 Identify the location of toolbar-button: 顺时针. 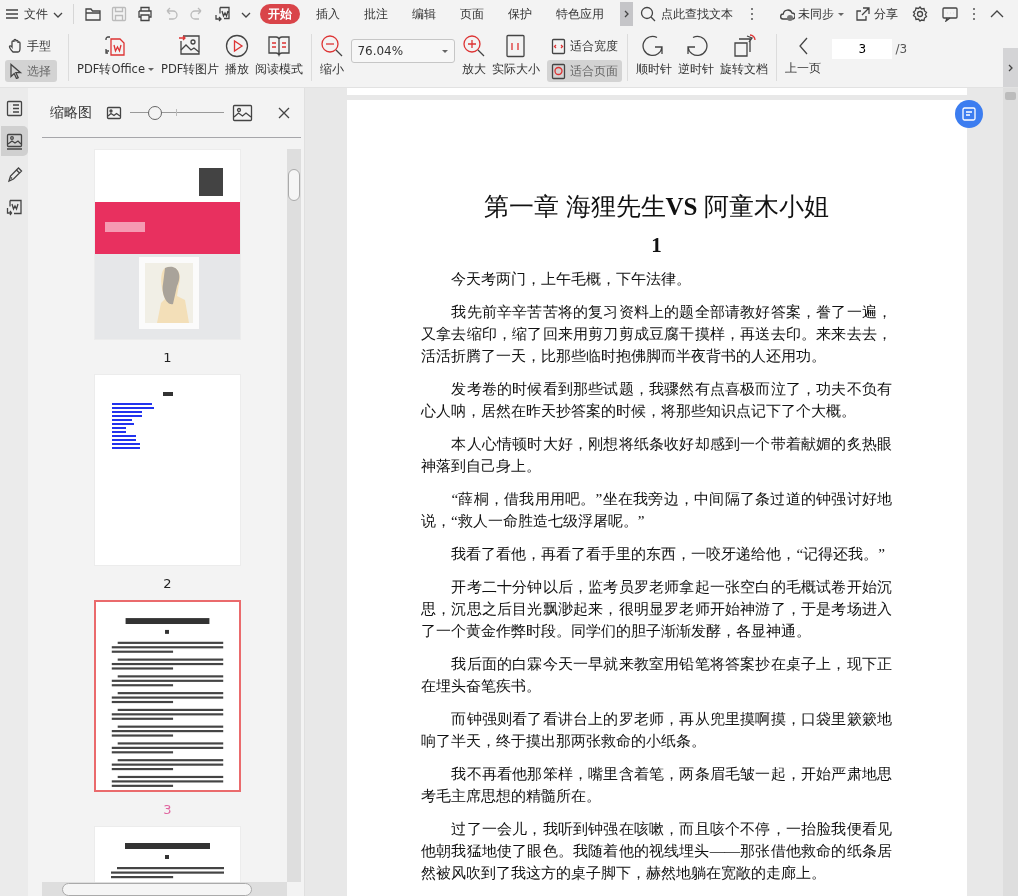
(654, 58).